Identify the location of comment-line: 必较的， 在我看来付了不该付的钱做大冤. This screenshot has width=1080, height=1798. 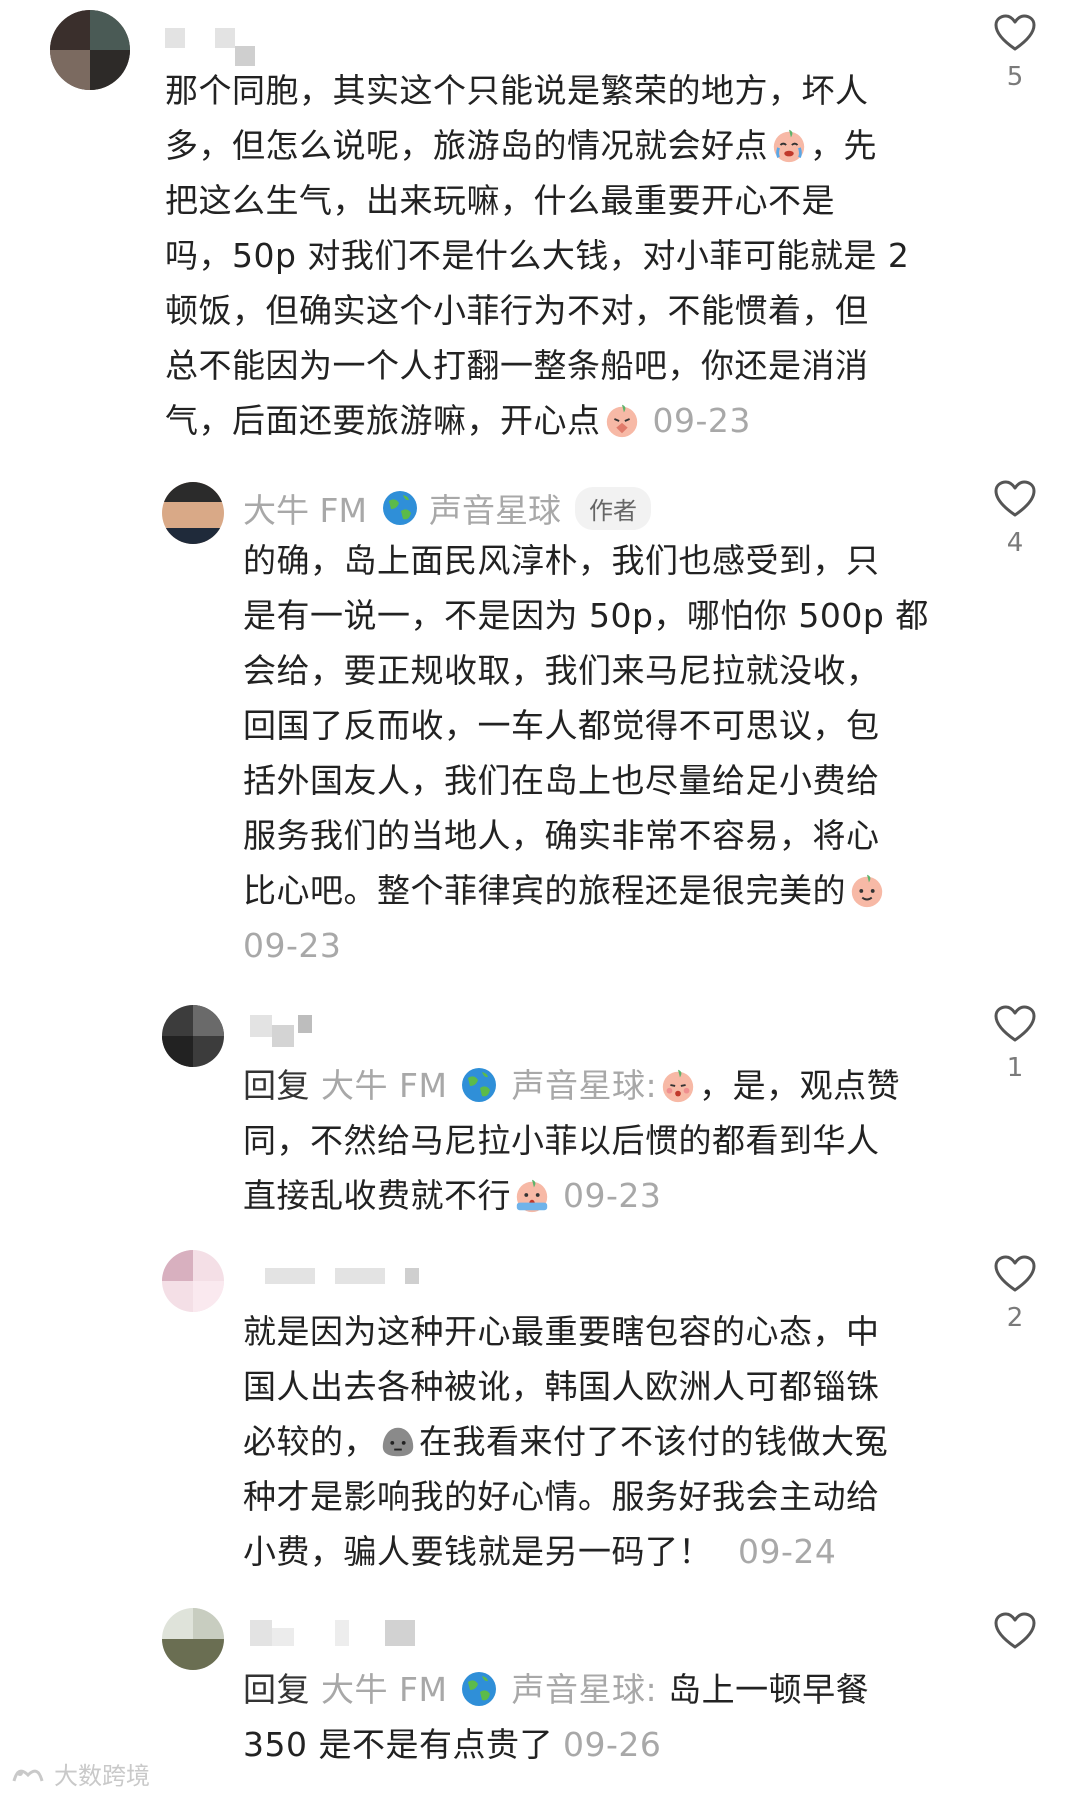
(565, 1441).